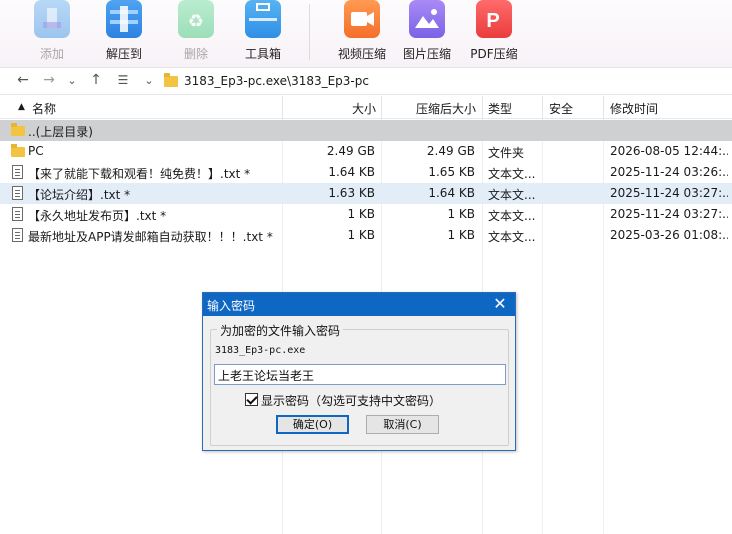  What do you see at coordinates (149, 80) in the screenshot?
I see `view-chevron-down-icon: ⌄` at bounding box center [149, 80].